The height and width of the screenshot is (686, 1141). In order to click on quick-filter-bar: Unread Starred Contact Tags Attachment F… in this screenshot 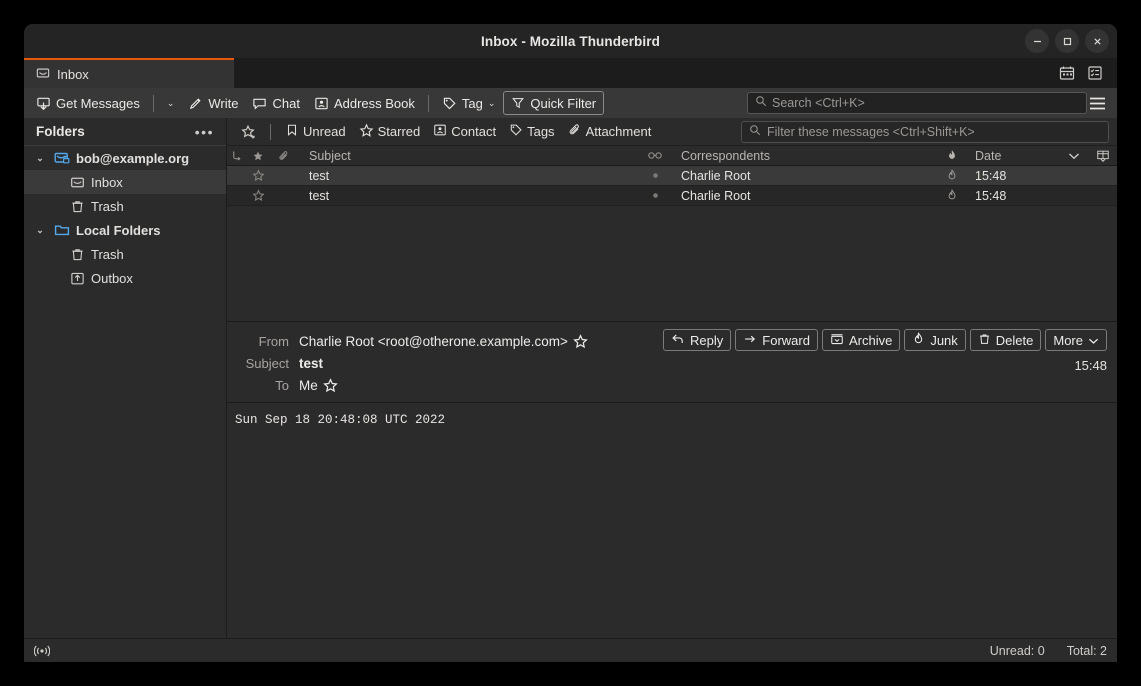, I will do `click(672, 132)`.